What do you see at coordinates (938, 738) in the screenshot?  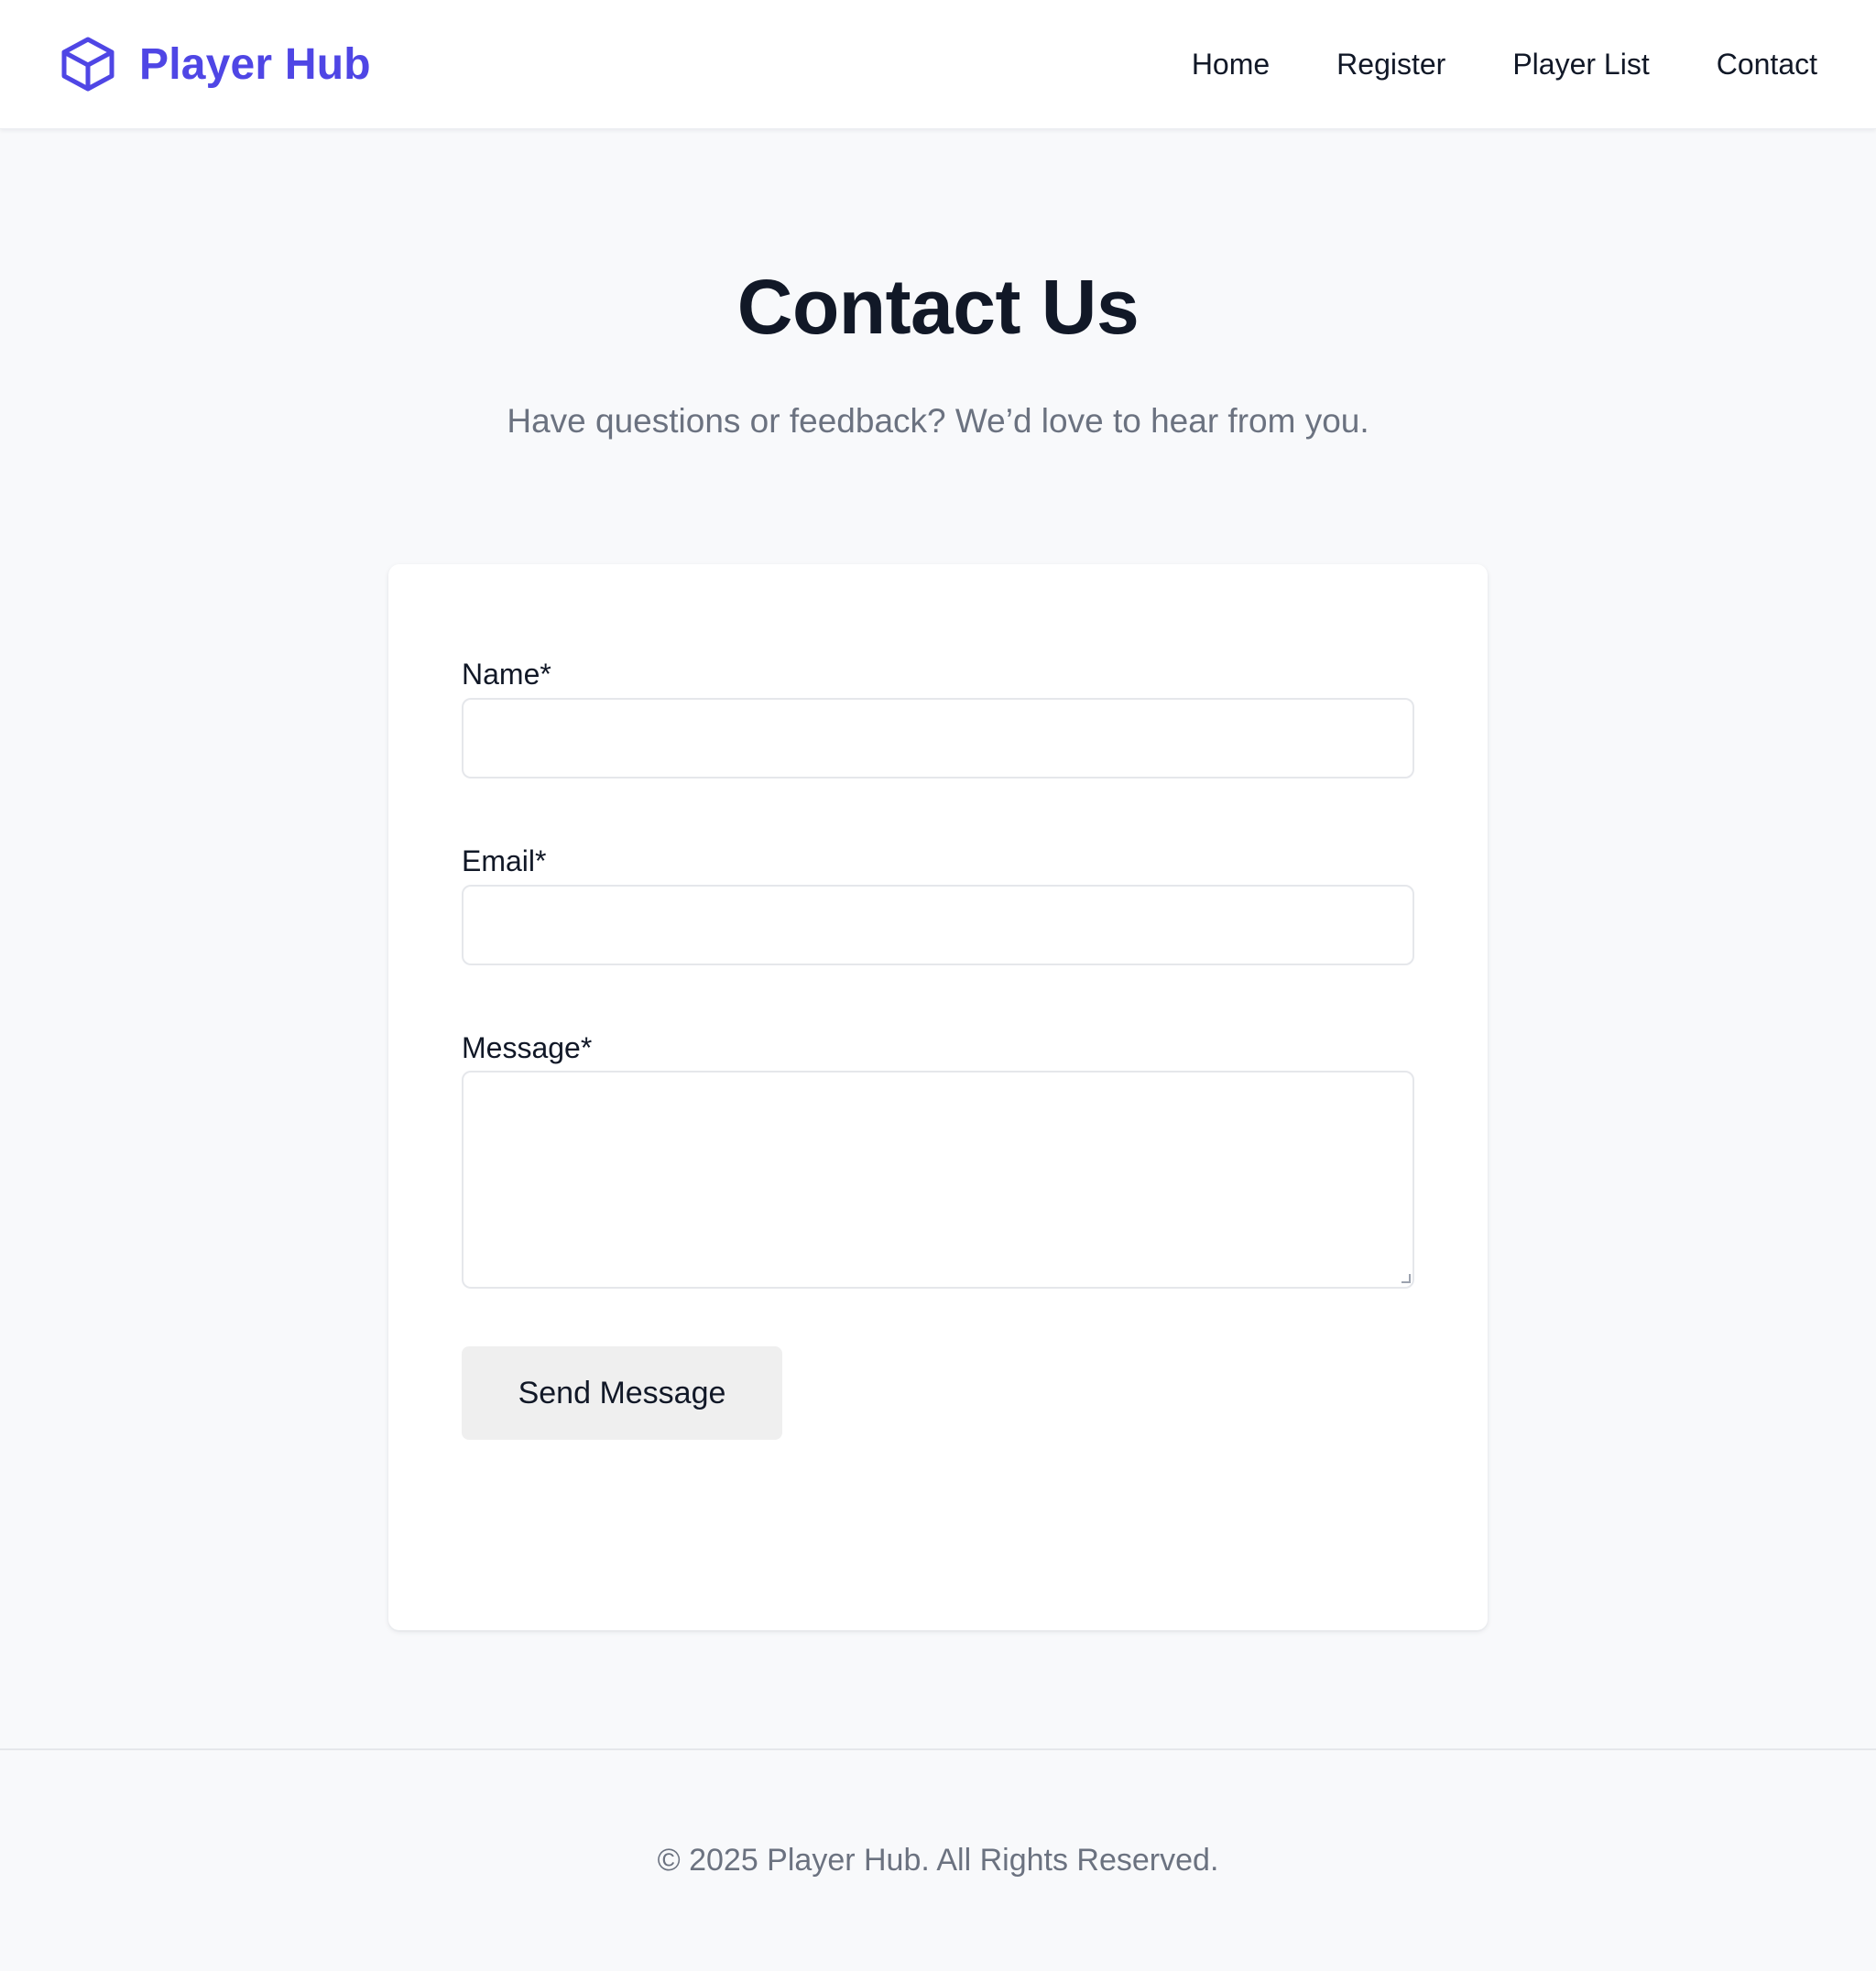 I see `name-input` at bounding box center [938, 738].